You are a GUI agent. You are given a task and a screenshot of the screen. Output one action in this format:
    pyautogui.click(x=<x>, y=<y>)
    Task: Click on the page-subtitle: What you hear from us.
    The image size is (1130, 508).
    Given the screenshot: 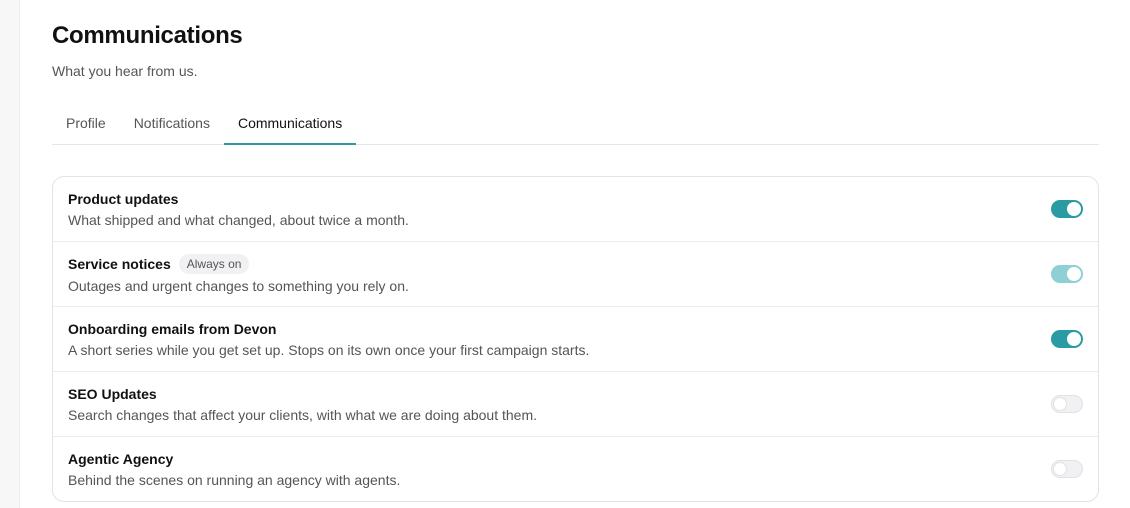 What is the action you would take?
    pyautogui.click(x=125, y=71)
    